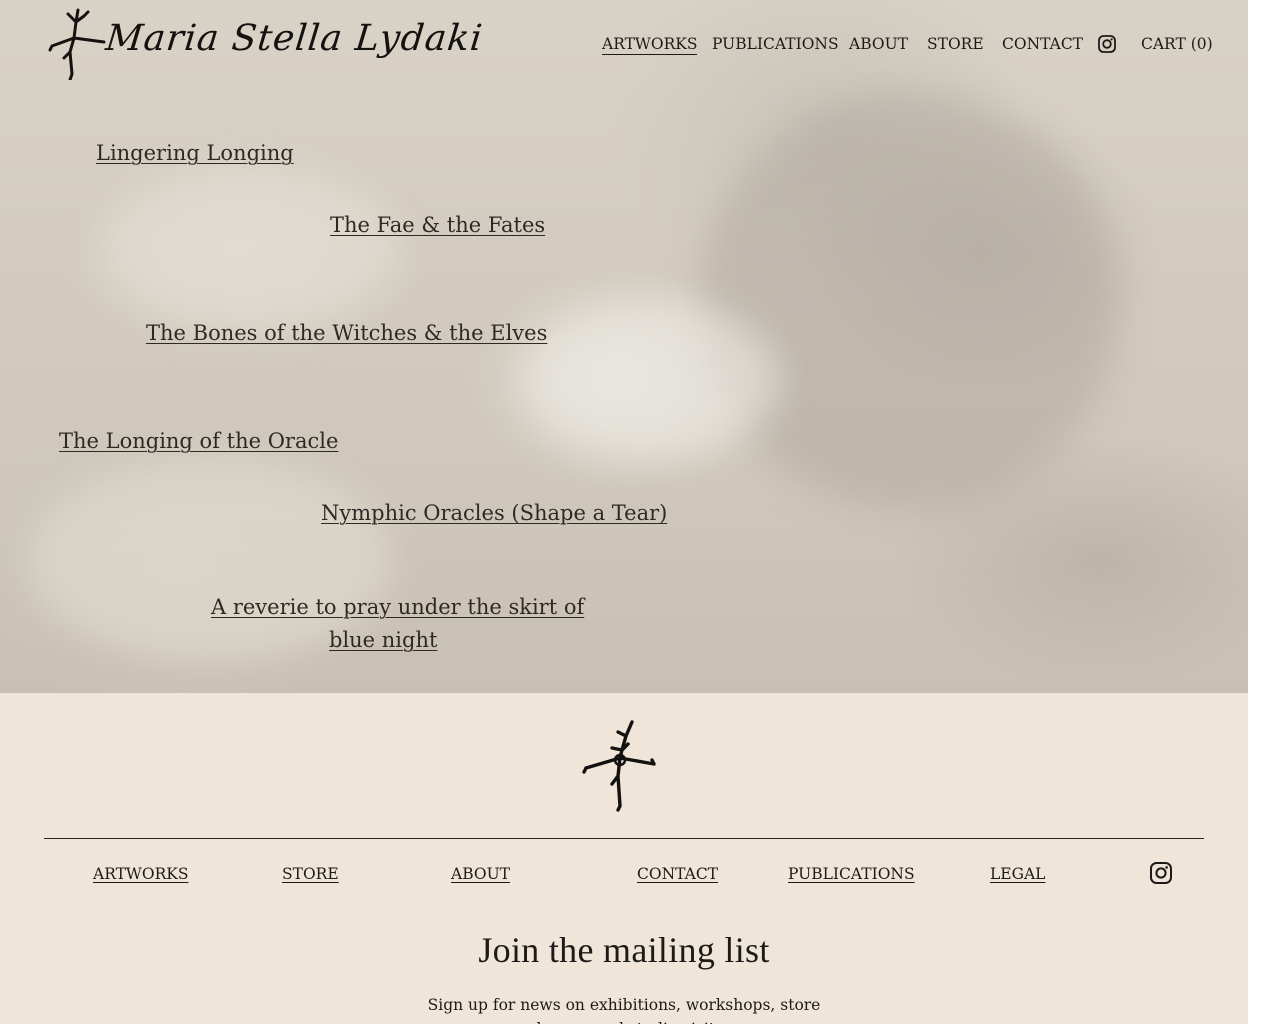 The height and width of the screenshot is (1024, 1280). What do you see at coordinates (619, 766) in the screenshot?
I see `dancer-figure-icon` at bounding box center [619, 766].